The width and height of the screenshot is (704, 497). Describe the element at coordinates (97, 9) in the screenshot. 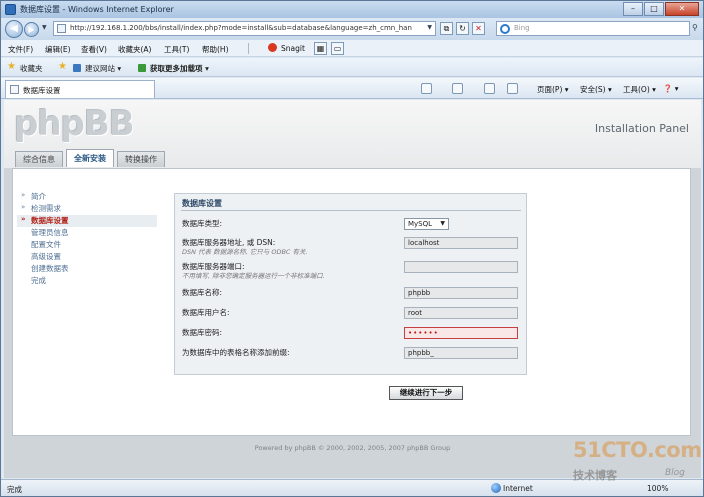

I see `window-title: 数据库设置 - Windows Internet Explorer` at that location.